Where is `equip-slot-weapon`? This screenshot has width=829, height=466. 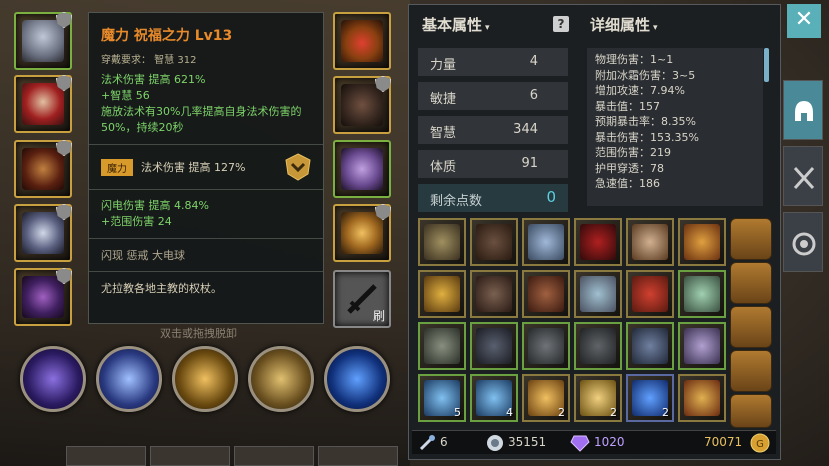
equip-slot-weapon is located at coordinates (43, 233).